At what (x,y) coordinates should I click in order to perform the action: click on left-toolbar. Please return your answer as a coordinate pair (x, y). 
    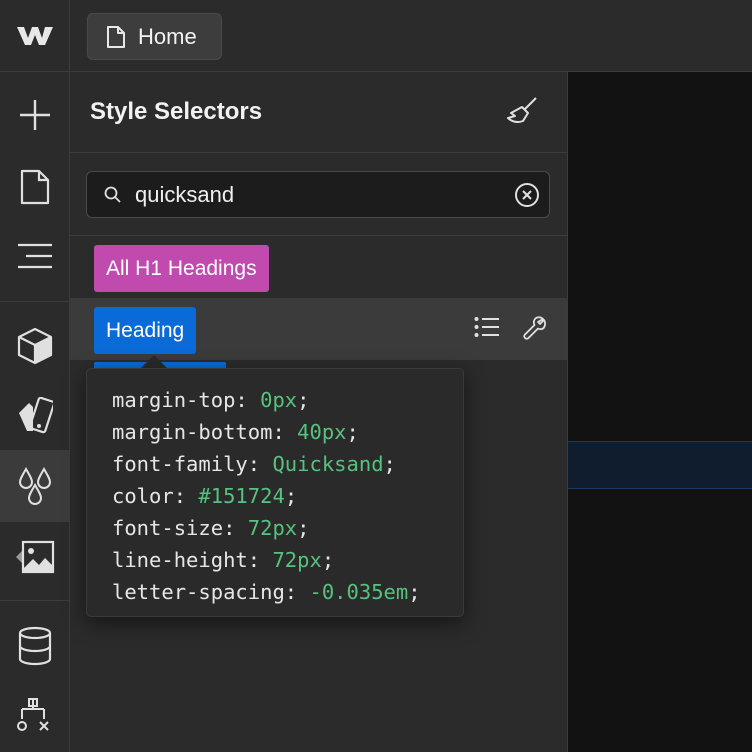
    Looking at the image, I should click on (35, 412).